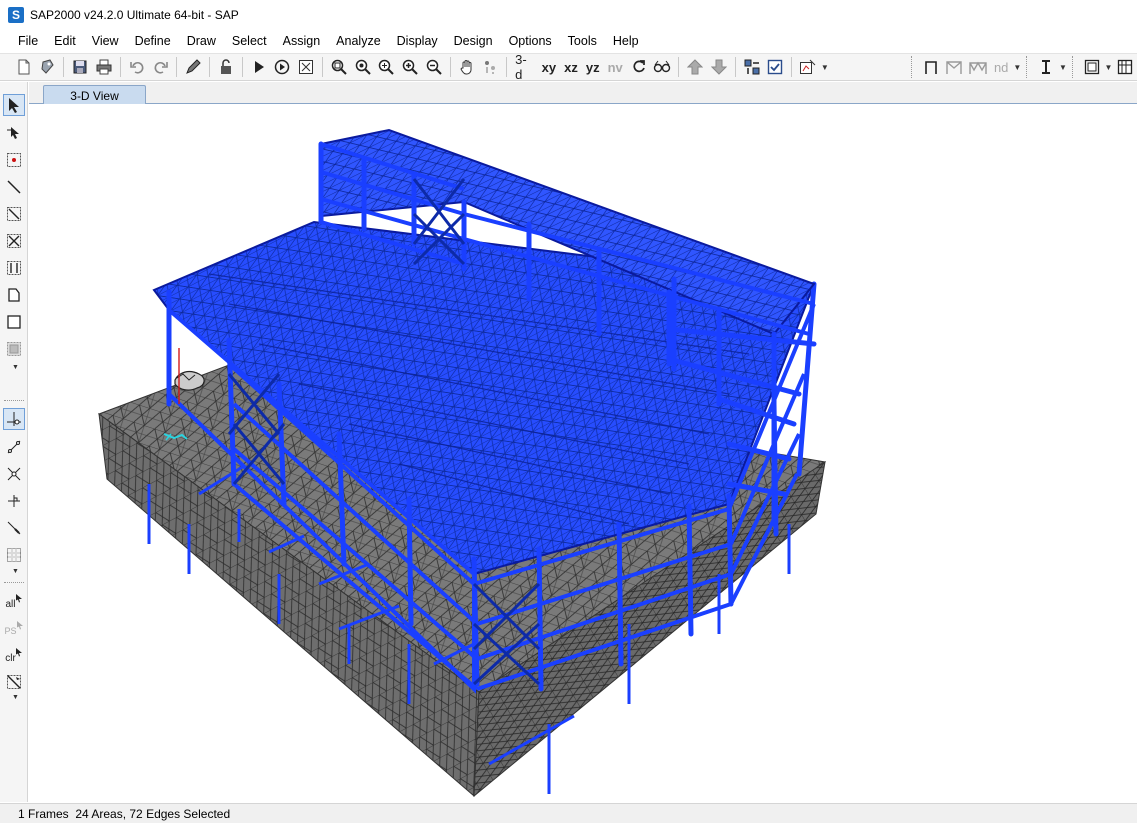  Describe the element at coordinates (14, 501) in the screenshot. I see `snap-perpendicular-icon` at that location.